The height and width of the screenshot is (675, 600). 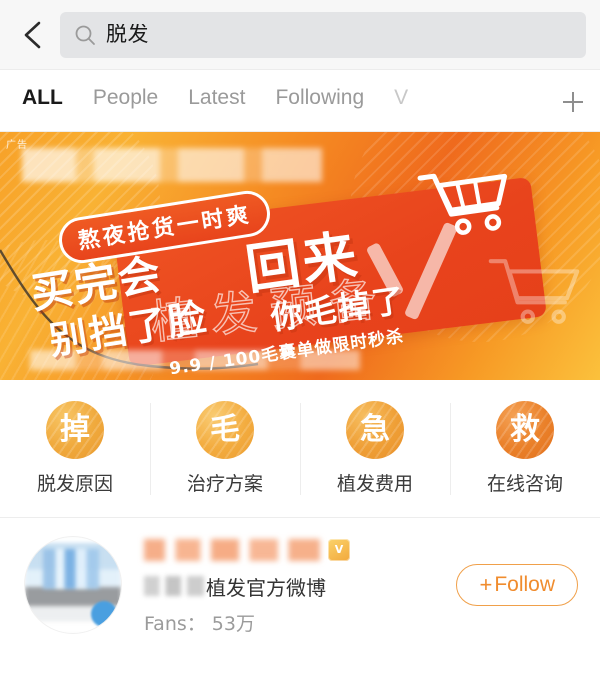 I want to click on shopping-cart-ghost-icon, so click(x=534, y=293).